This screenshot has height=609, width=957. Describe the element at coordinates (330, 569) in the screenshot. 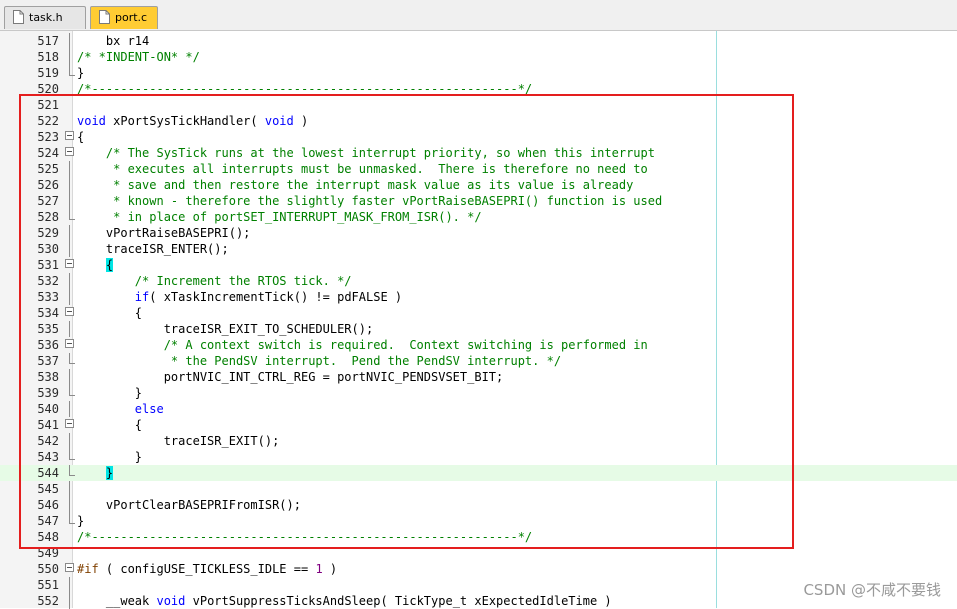

I see `code-token: )` at that location.